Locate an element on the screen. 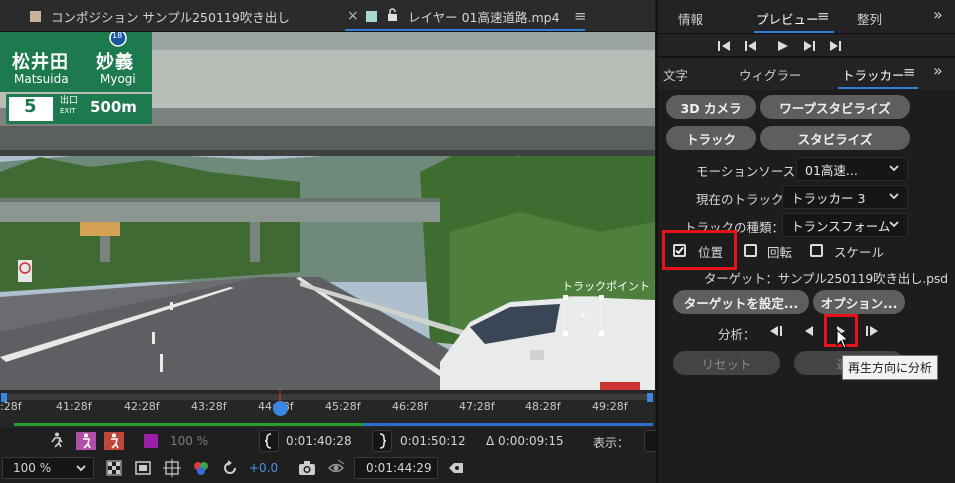 The width and height of the screenshot is (955, 483). tick-label: 47:28f is located at coordinates (477, 406).